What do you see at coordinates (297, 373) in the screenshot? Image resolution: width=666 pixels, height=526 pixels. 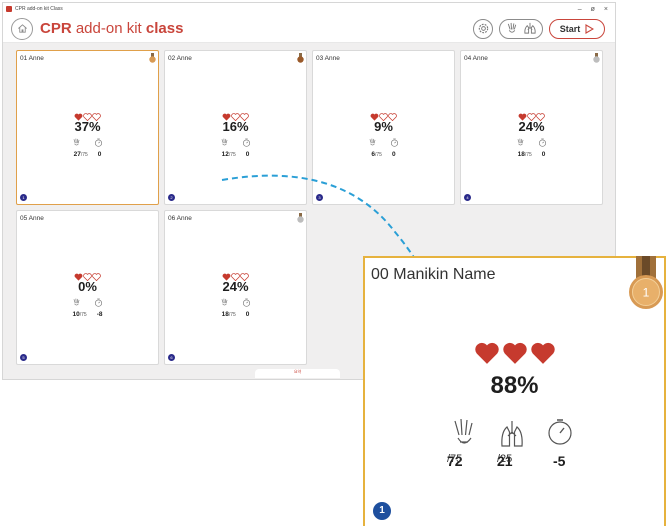 I see `summary-tab: 요약` at bounding box center [297, 373].